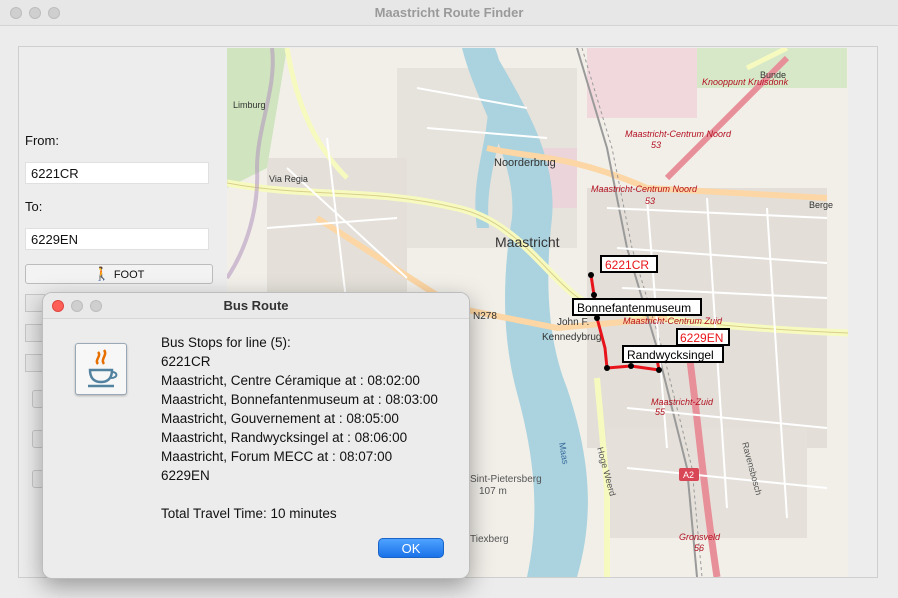 This screenshot has width=898, height=598. What do you see at coordinates (493, 491) in the screenshot?
I see `map-label-sint-pietersberg-alt: 107 m` at bounding box center [493, 491].